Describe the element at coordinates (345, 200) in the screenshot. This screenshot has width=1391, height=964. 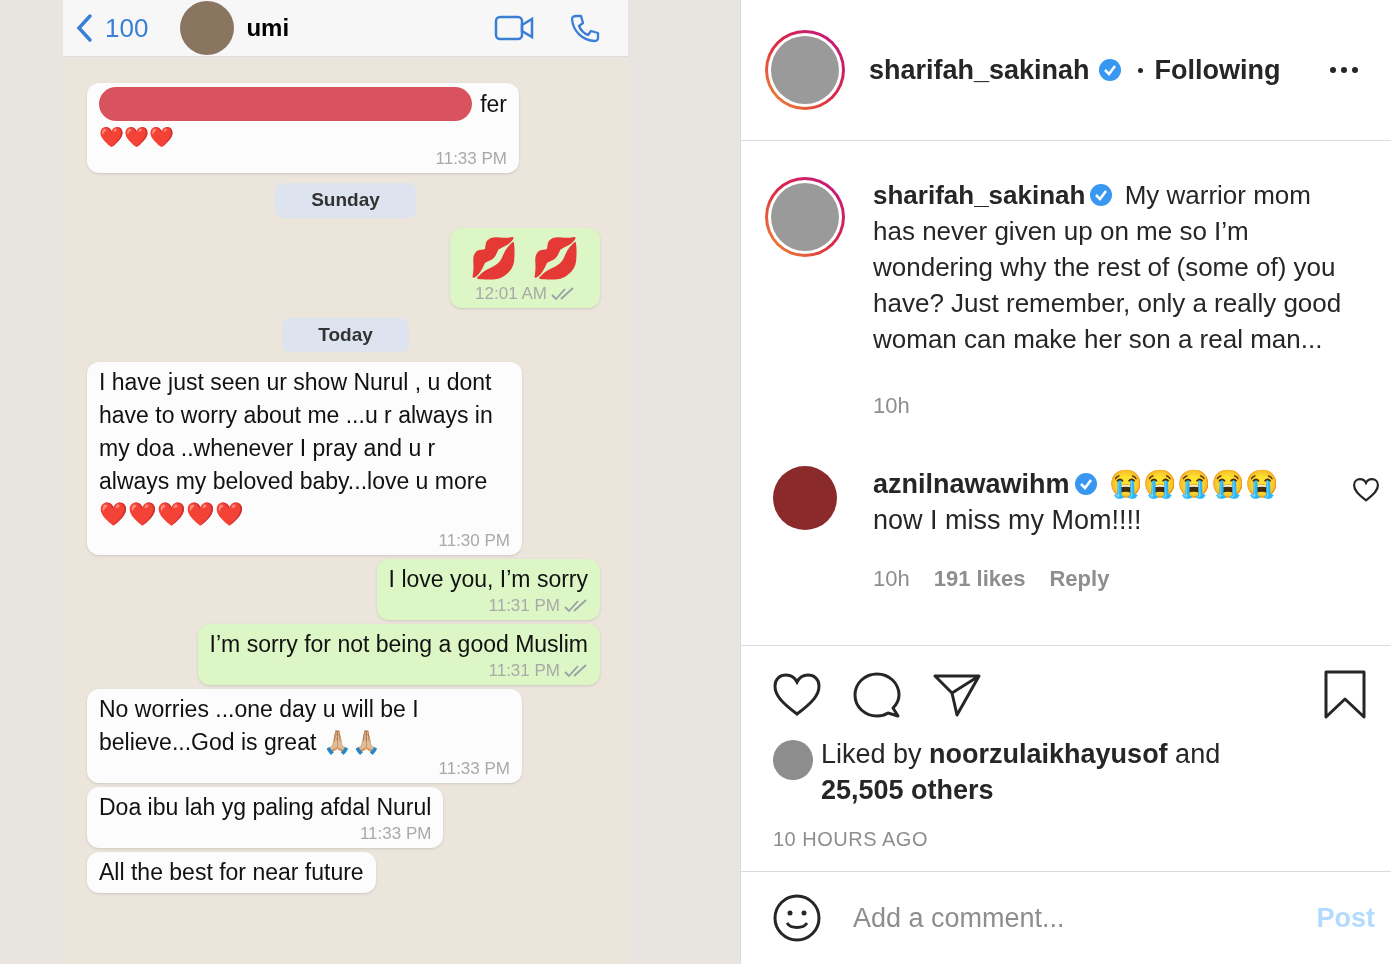
I see `date-label: Sunday` at that location.